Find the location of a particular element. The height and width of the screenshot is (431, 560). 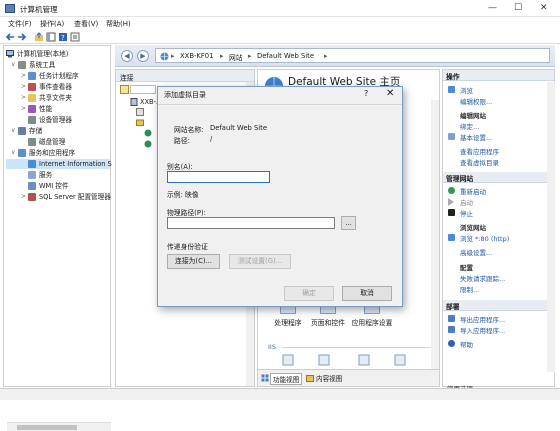

tools-icon is located at coordinates (22, 65).